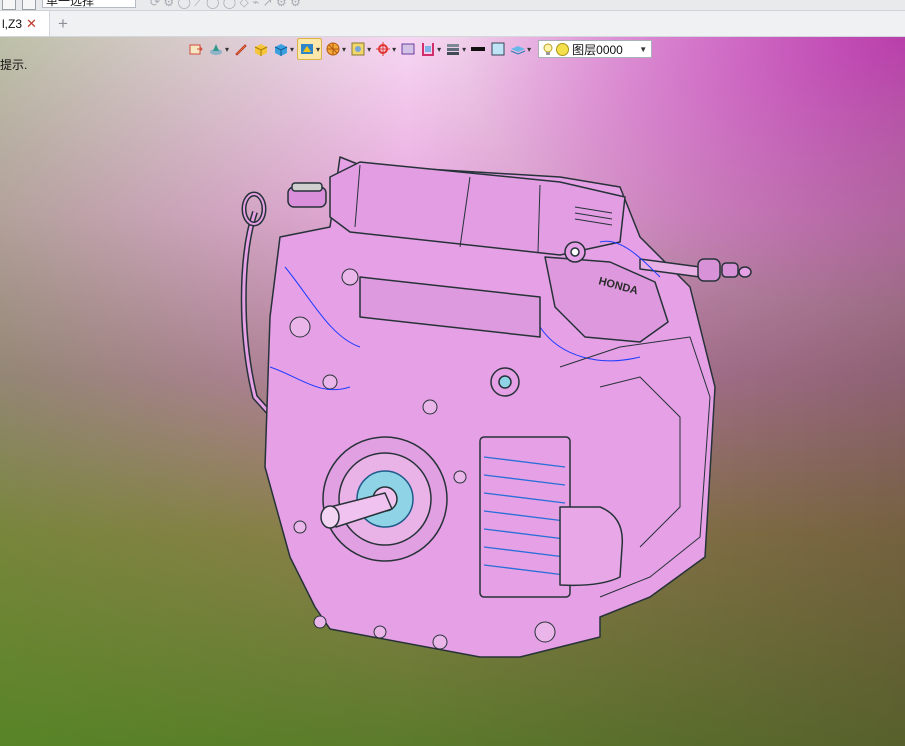 The width and height of the screenshot is (905, 746). I want to click on frame-view-icon, so click(408, 49).